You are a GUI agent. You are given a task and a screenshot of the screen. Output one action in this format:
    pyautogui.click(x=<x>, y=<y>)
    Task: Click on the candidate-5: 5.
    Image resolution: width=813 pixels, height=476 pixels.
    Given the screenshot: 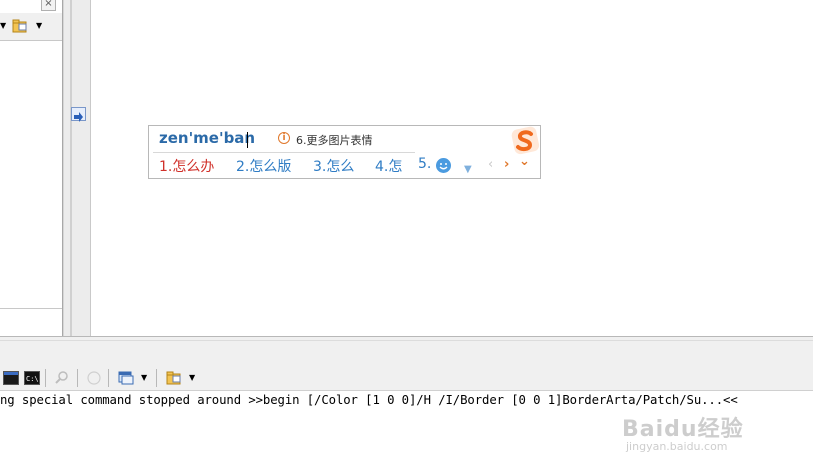 What is the action you would take?
    pyautogui.click(x=424, y=164)
    